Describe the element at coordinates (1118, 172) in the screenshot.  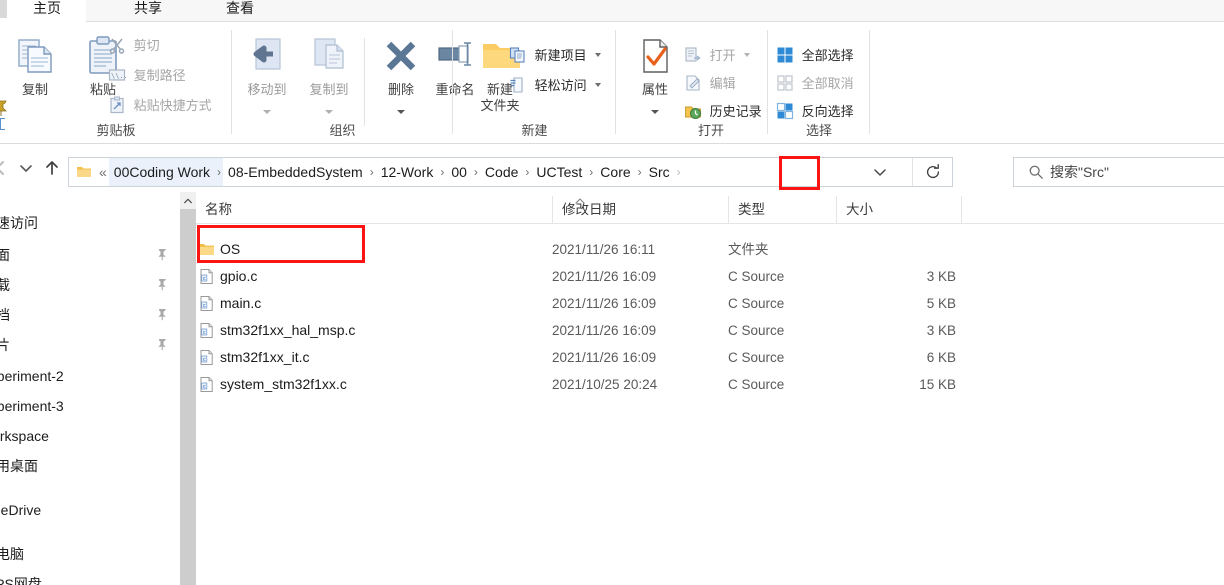
I see `search-box: 搜索"Src"` at that location.